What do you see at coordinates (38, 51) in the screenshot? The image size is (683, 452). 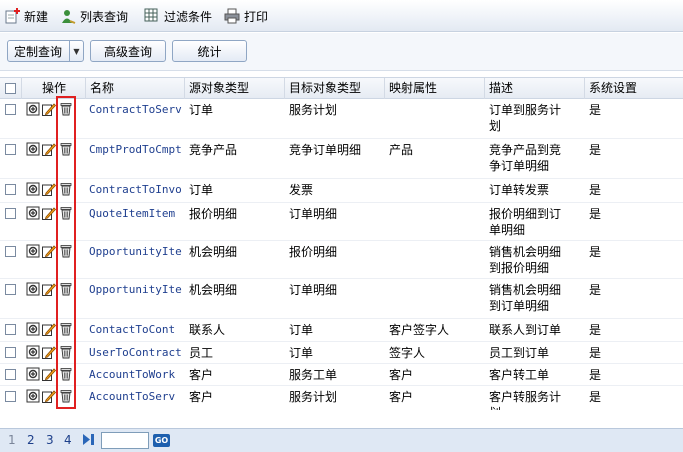 I see `custom-query-label: 定制查询` at bounding box center [38, 51].